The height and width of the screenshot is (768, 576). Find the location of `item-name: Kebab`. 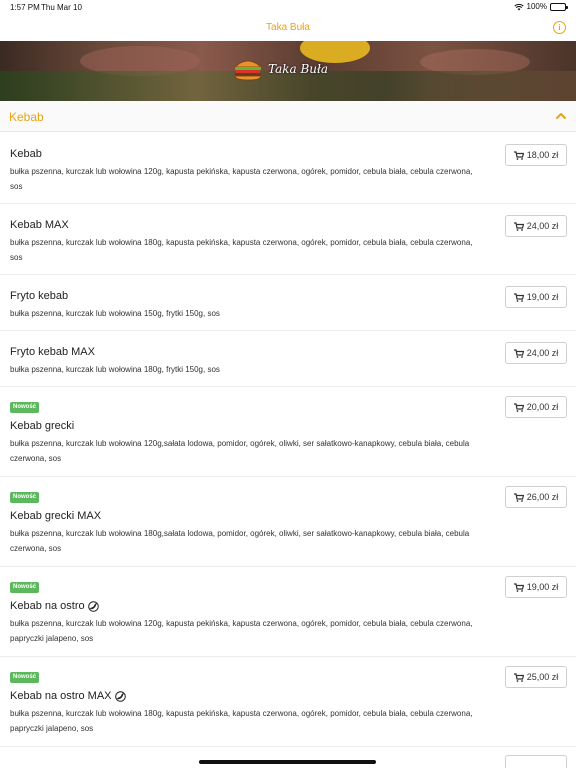

item-name: Kebab is located at coordinates (26, 154).